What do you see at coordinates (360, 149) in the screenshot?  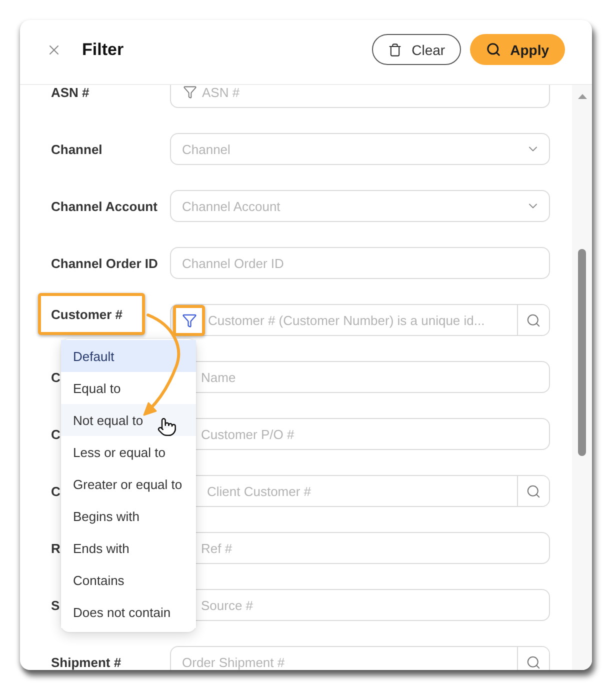 I see `select-field: Channel` at bounding box center [360, 149].